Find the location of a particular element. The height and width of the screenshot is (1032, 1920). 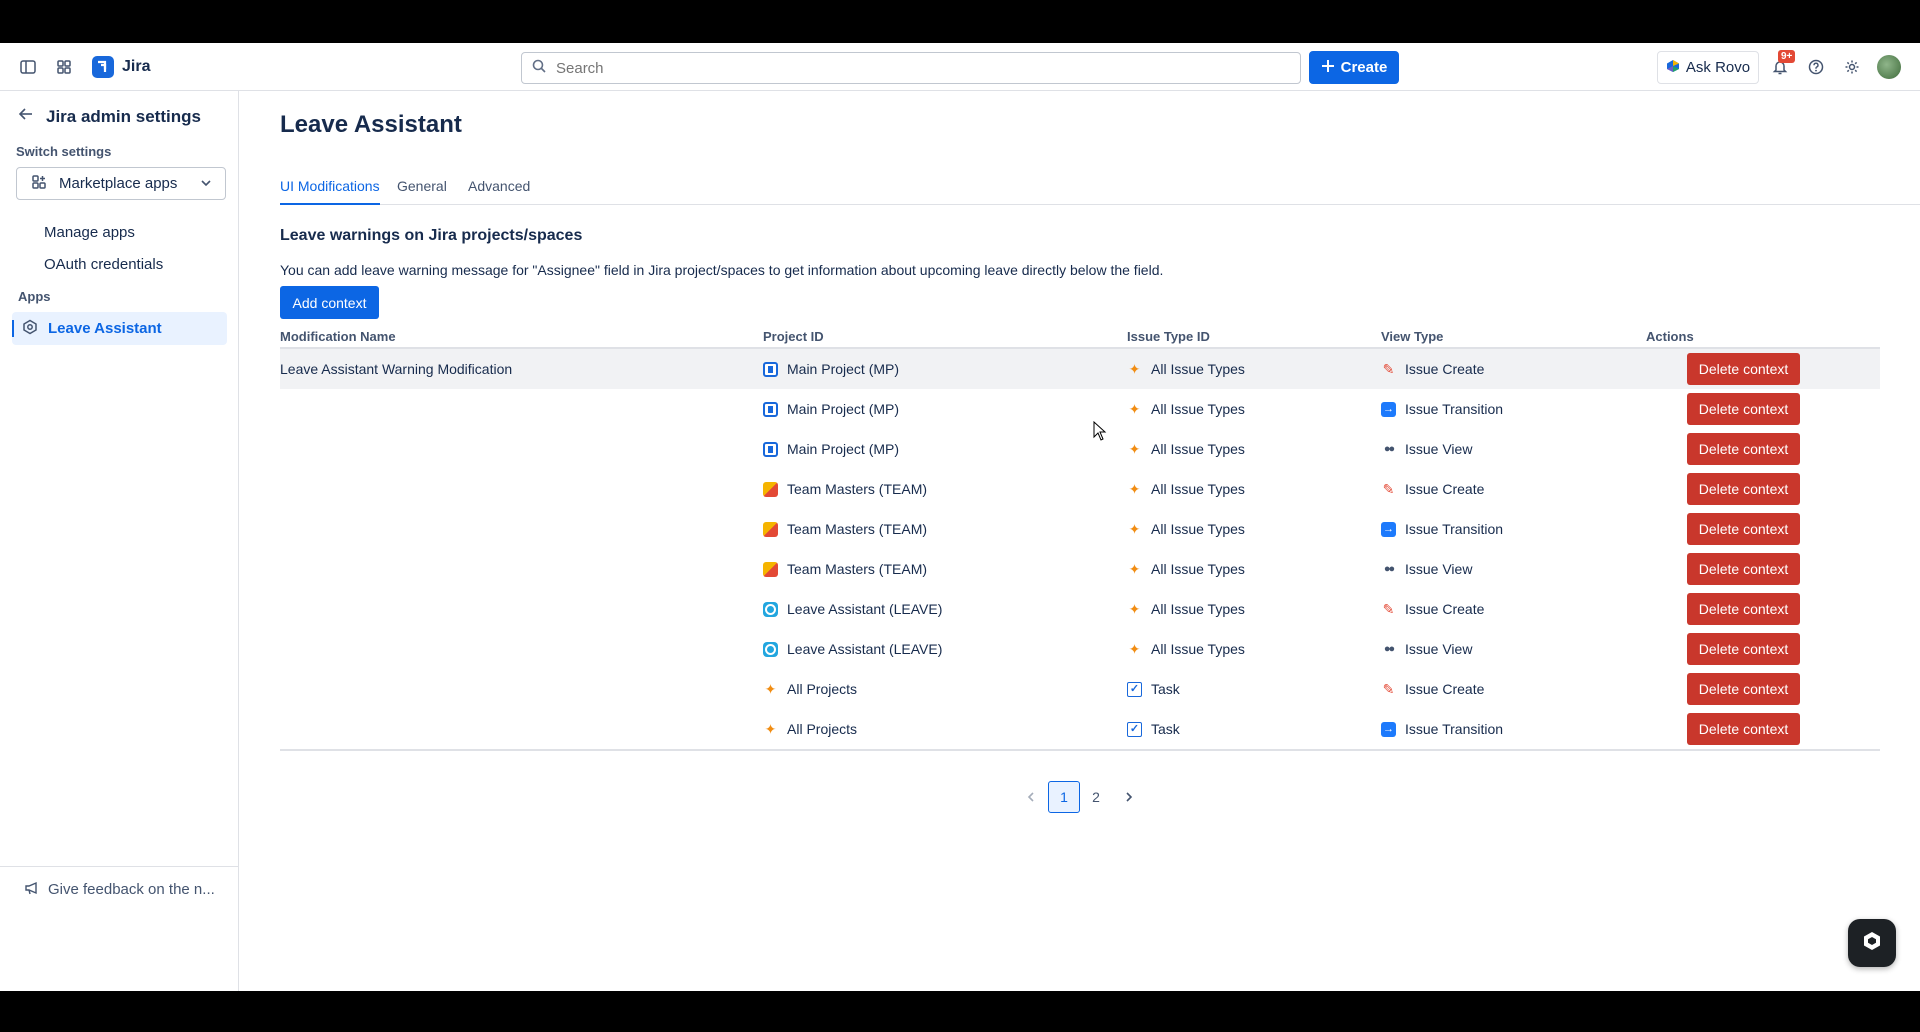

create-button: Create is located at coordinates (1354, 67).